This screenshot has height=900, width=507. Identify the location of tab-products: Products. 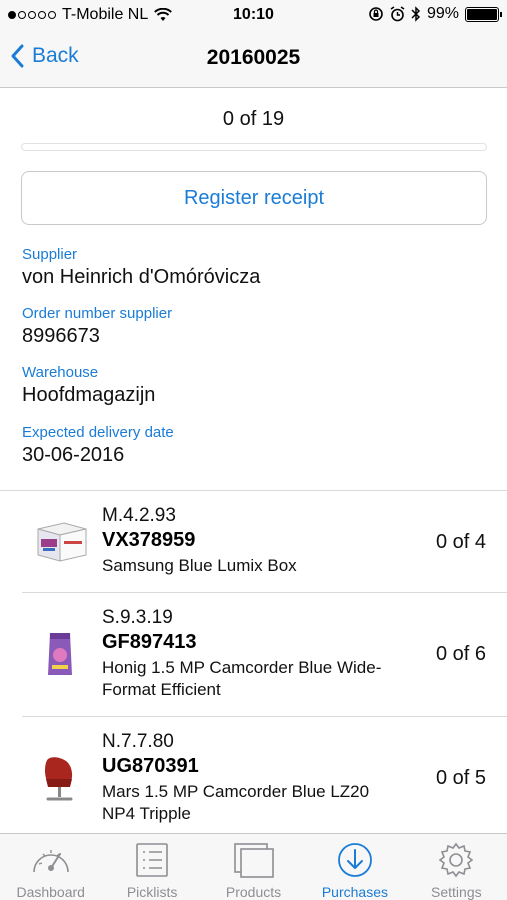
(253, 867).